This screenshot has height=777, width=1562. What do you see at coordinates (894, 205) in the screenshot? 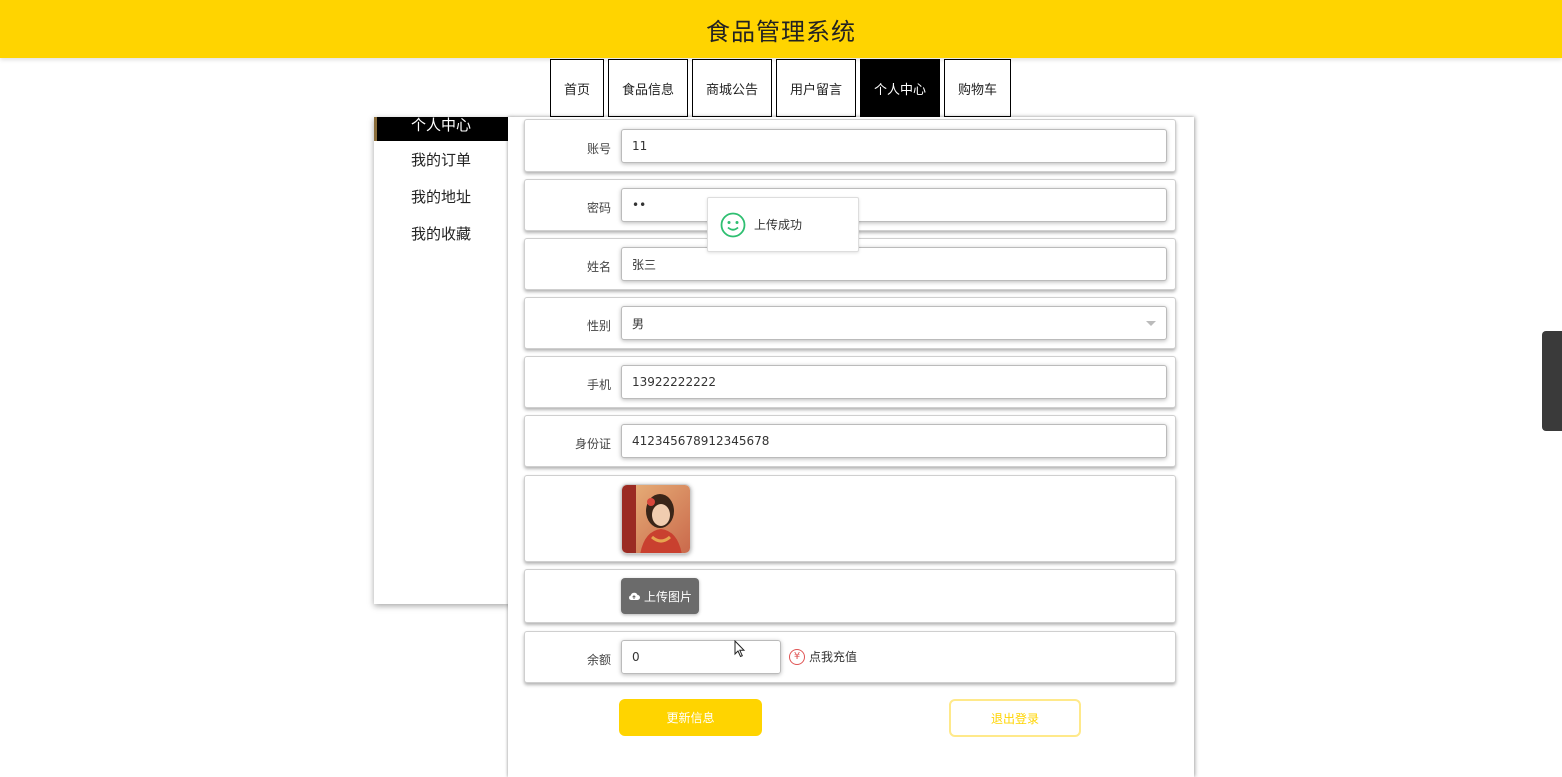
I see `password-input: ••` at bounding box center [894, 205].